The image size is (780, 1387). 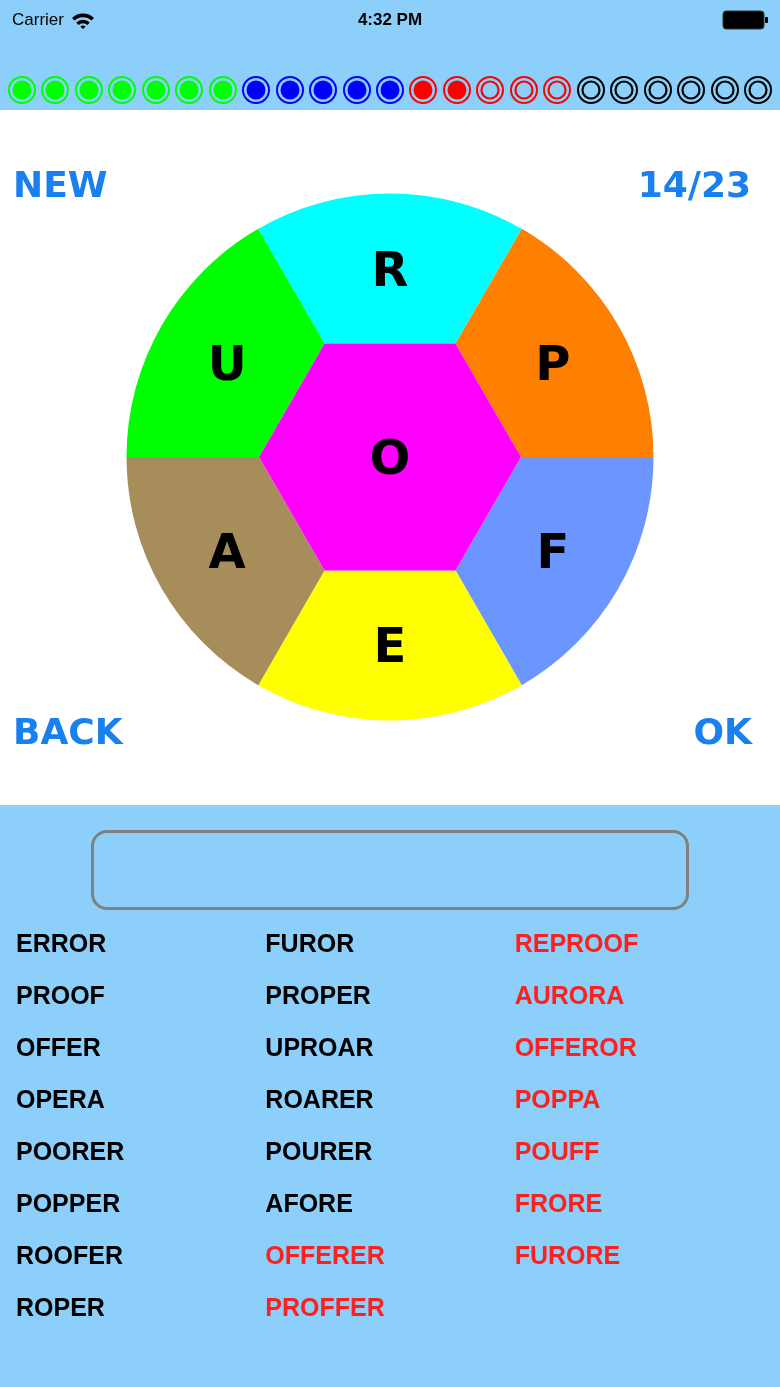 I want to click on word-entry: OFFEROR, so click(x=575, y=1047).